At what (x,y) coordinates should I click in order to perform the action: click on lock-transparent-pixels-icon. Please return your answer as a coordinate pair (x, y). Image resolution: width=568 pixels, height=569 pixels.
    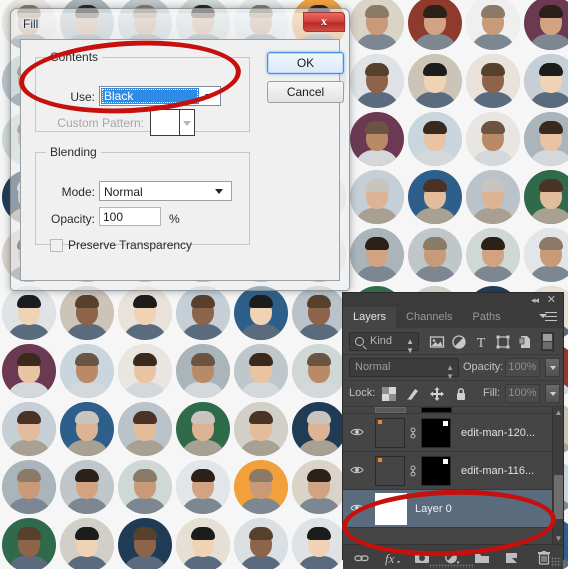
    Looking at the image, I should click on (389, 394).